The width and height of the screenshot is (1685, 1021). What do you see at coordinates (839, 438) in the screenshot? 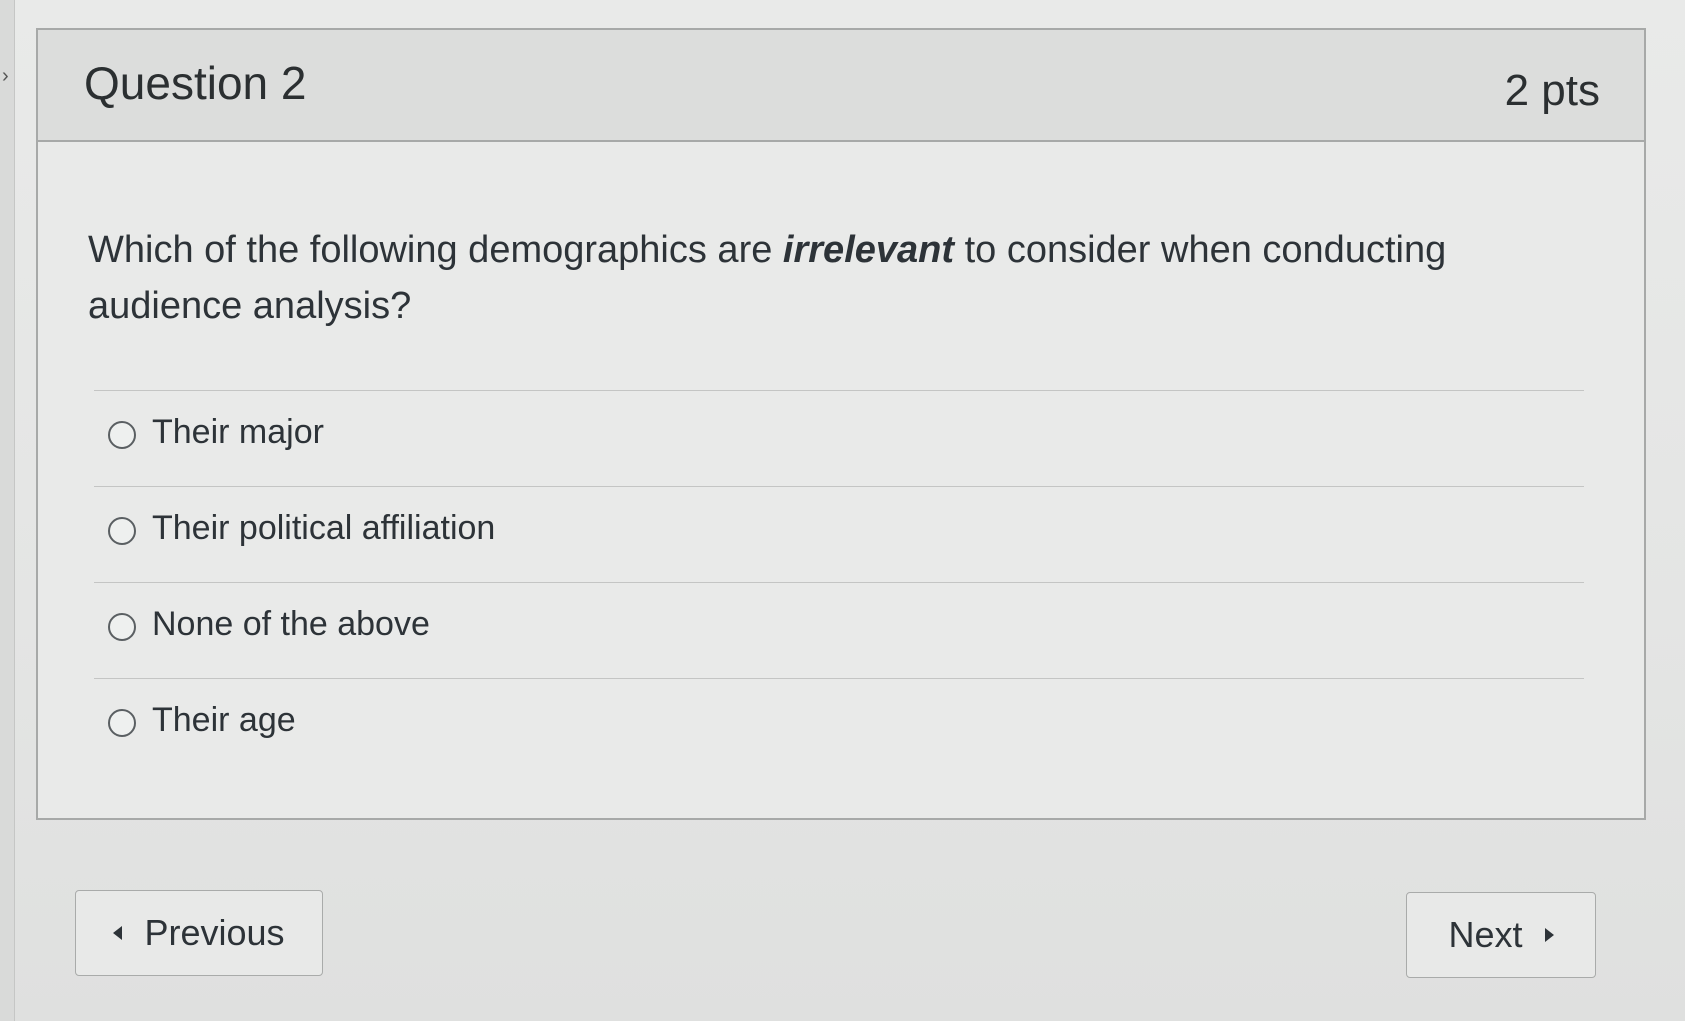
I see `answer-option: Their major` at bounding box center [839, 438].